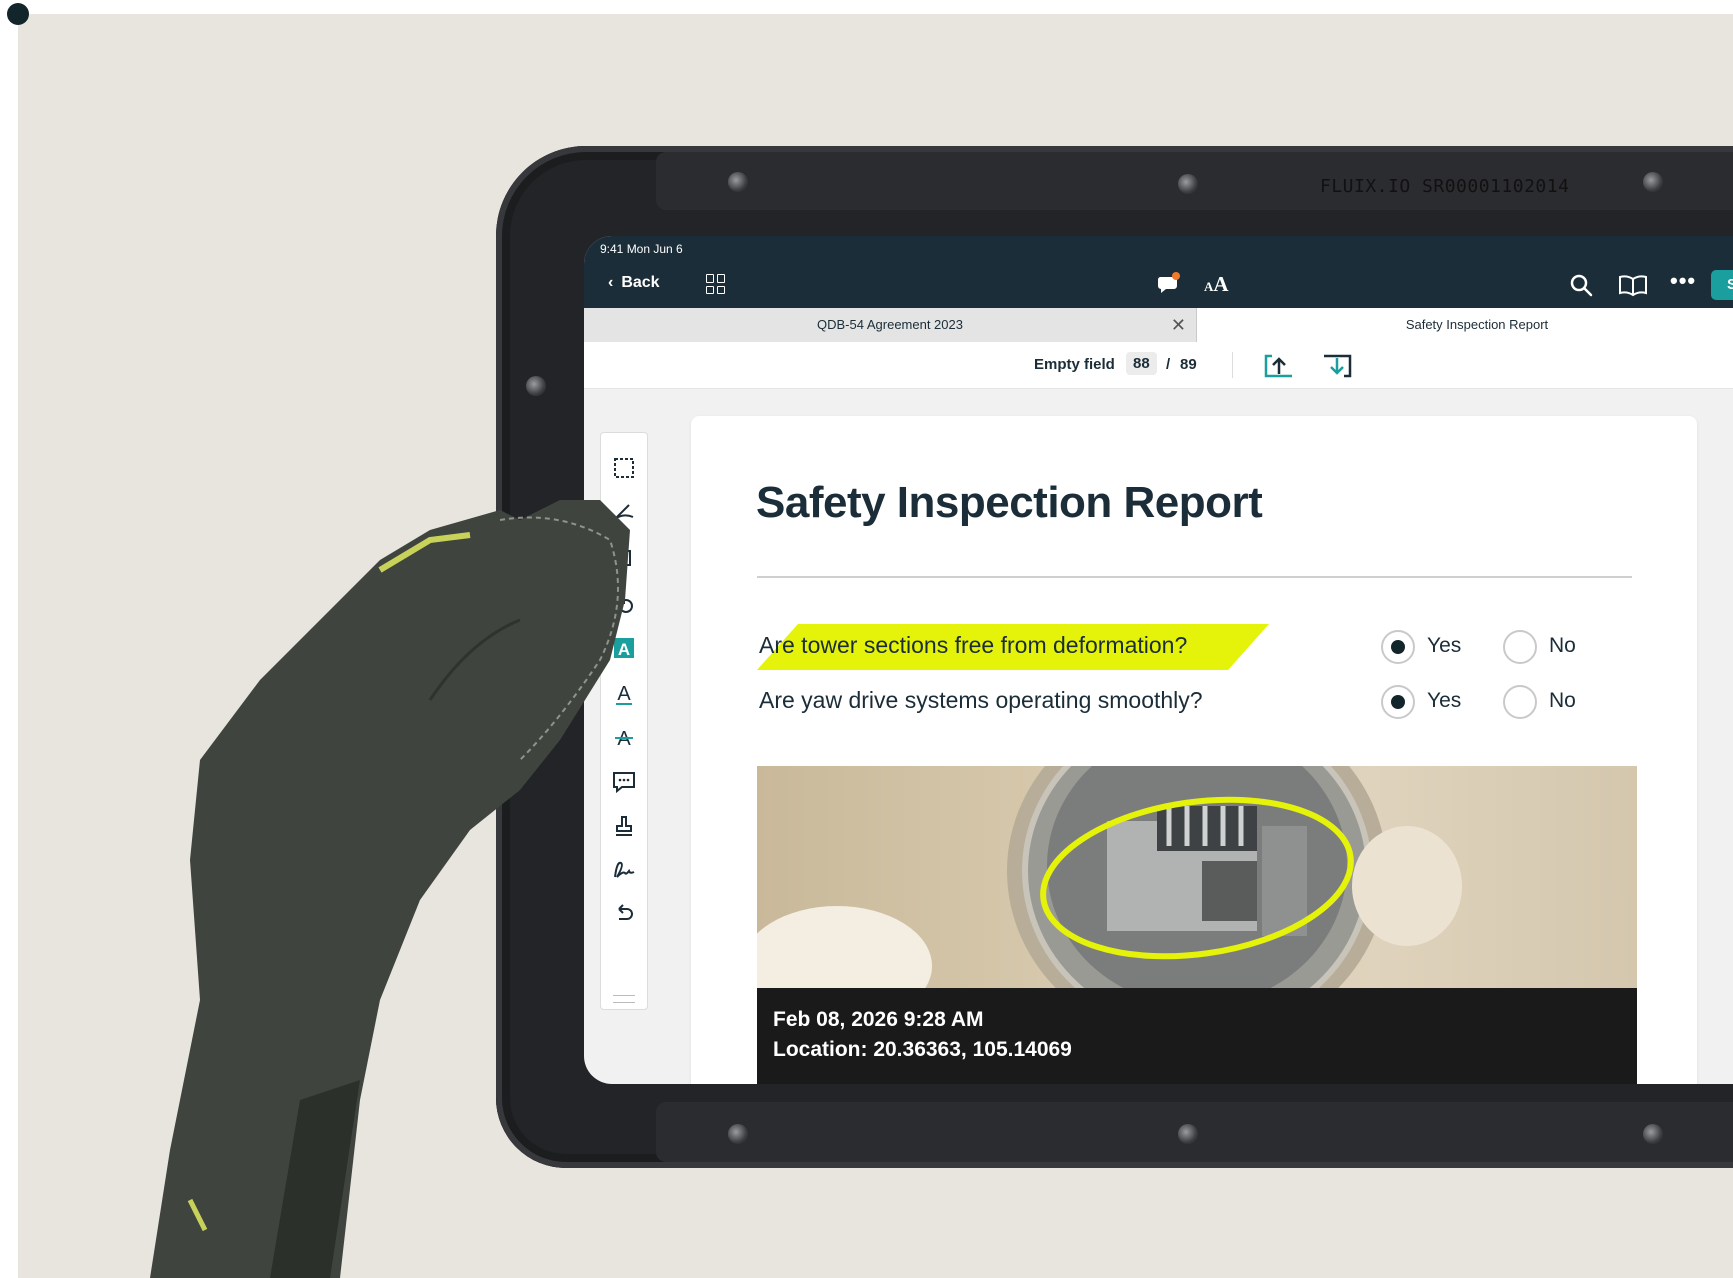 This screenshot has height=1278, width=1733. I want to click on text-box-icon: A, so click(624, 648).